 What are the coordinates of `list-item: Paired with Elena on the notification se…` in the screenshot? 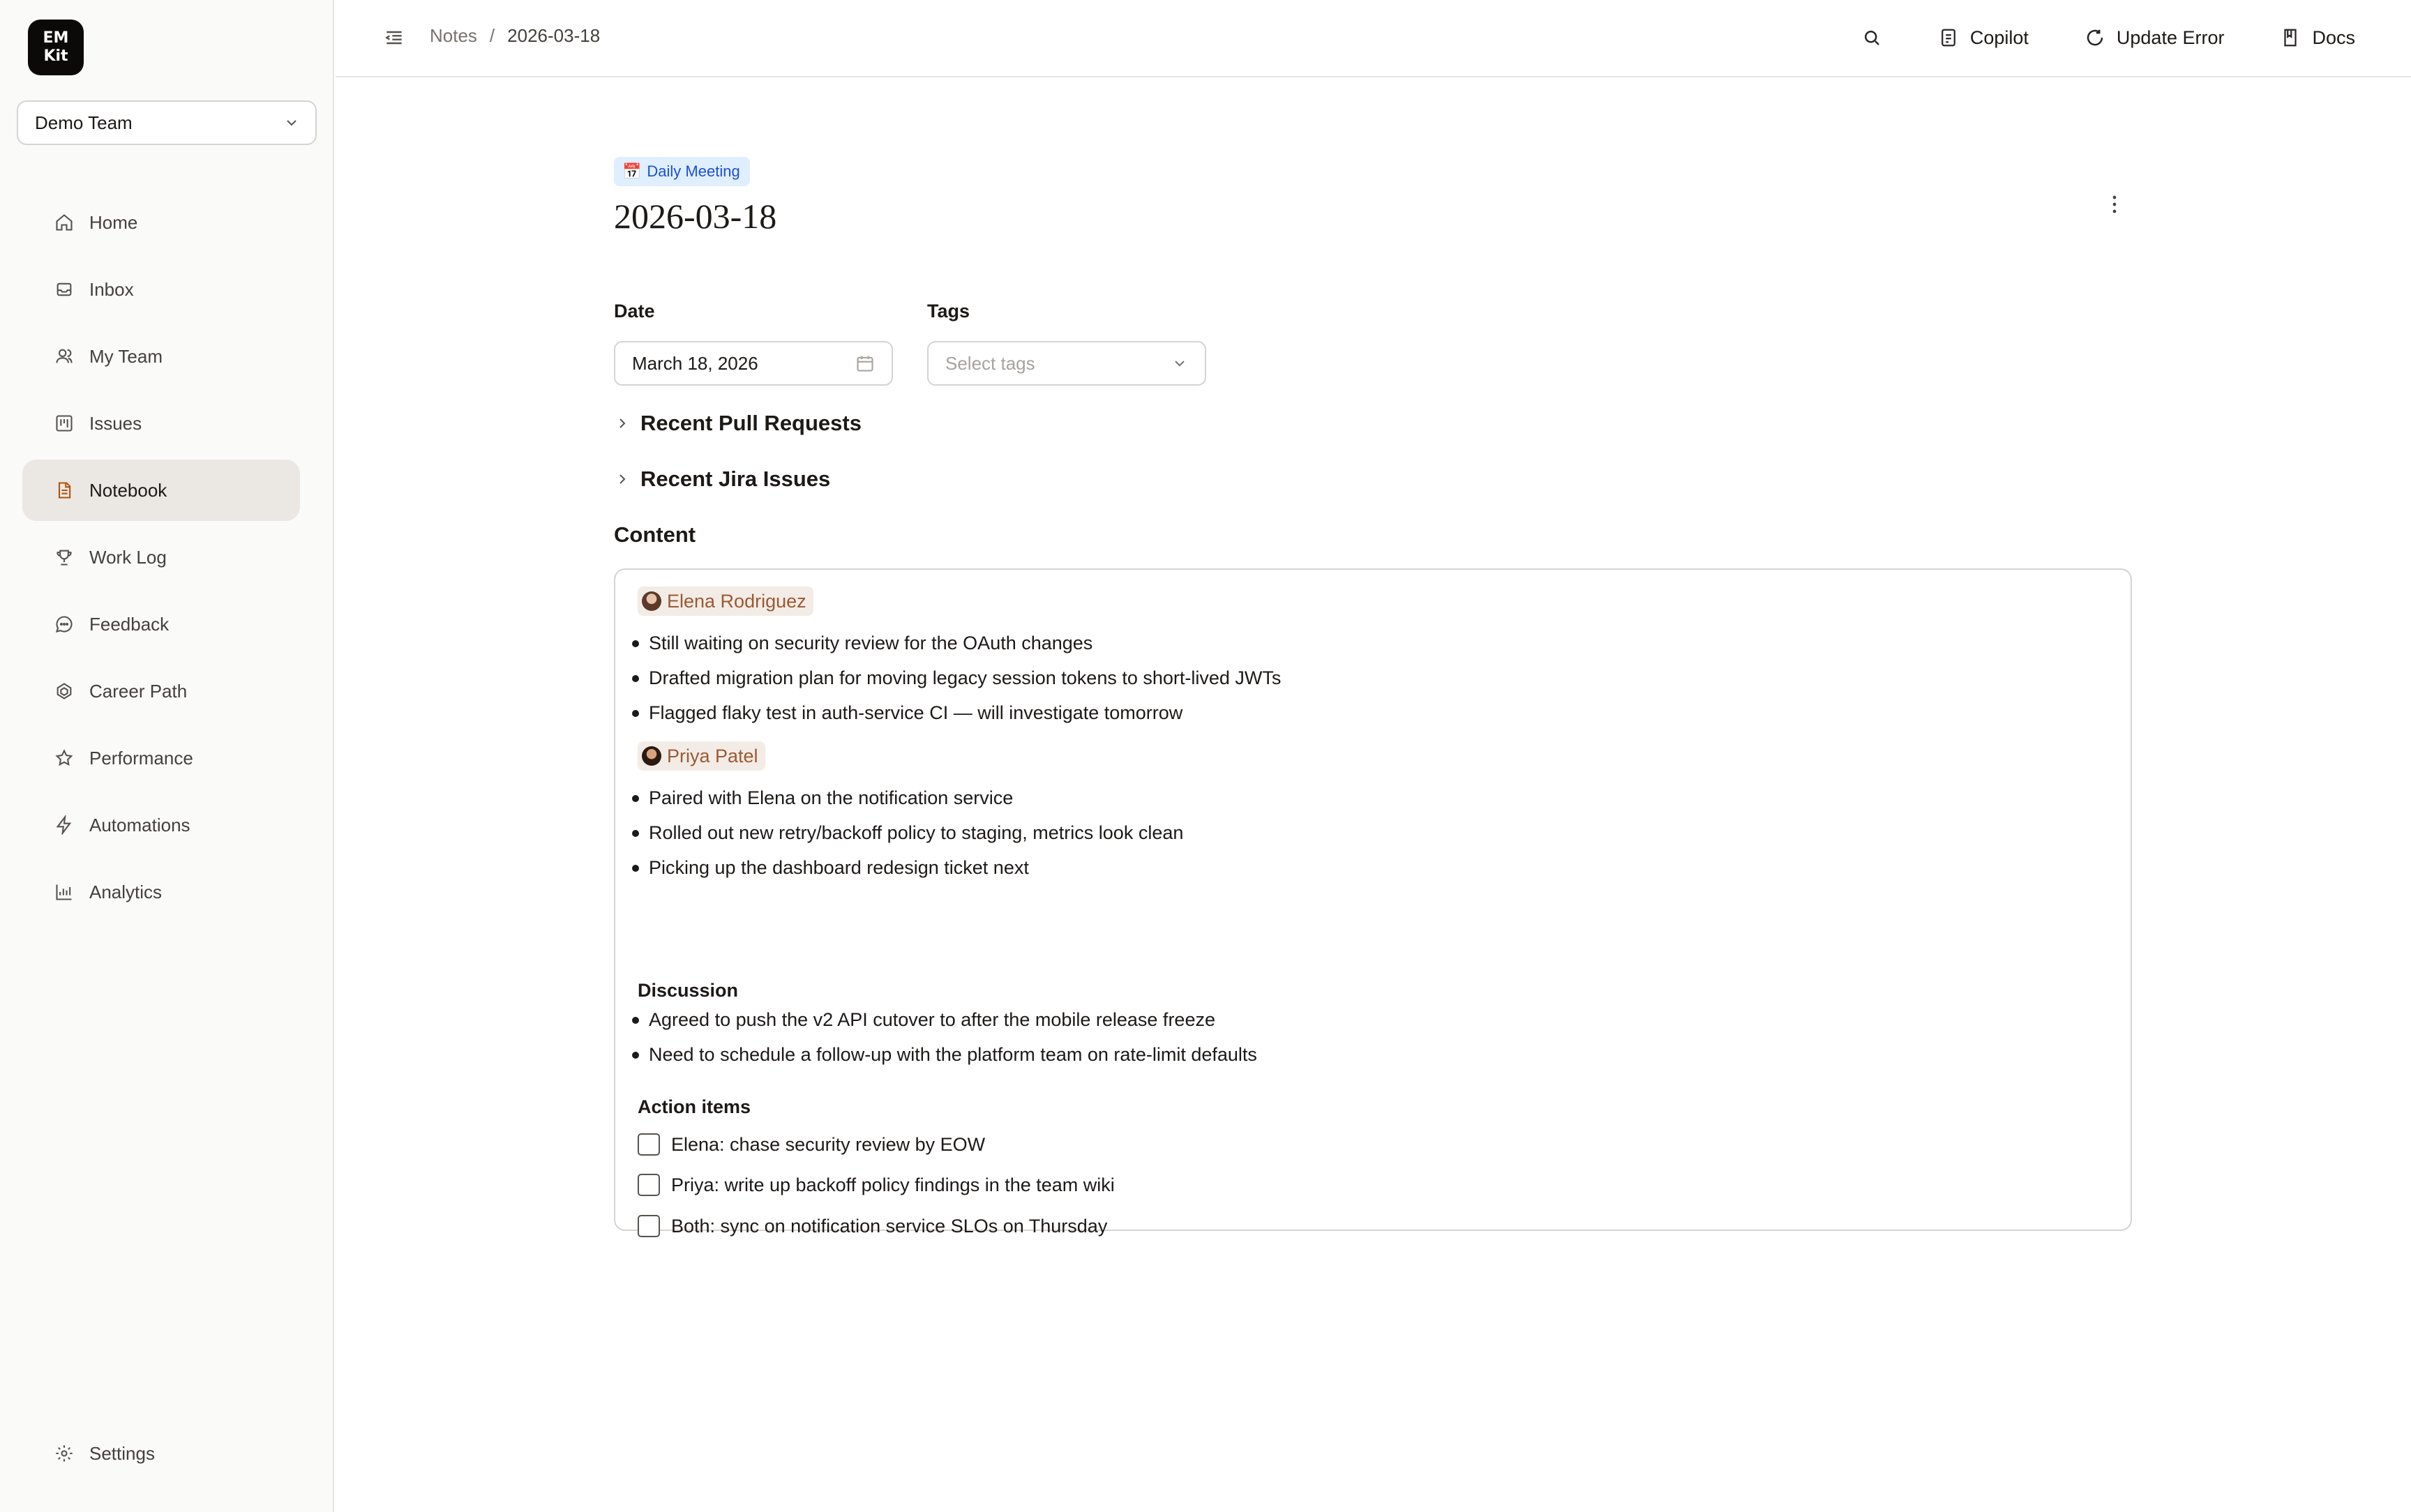 It's located at (907, 798).